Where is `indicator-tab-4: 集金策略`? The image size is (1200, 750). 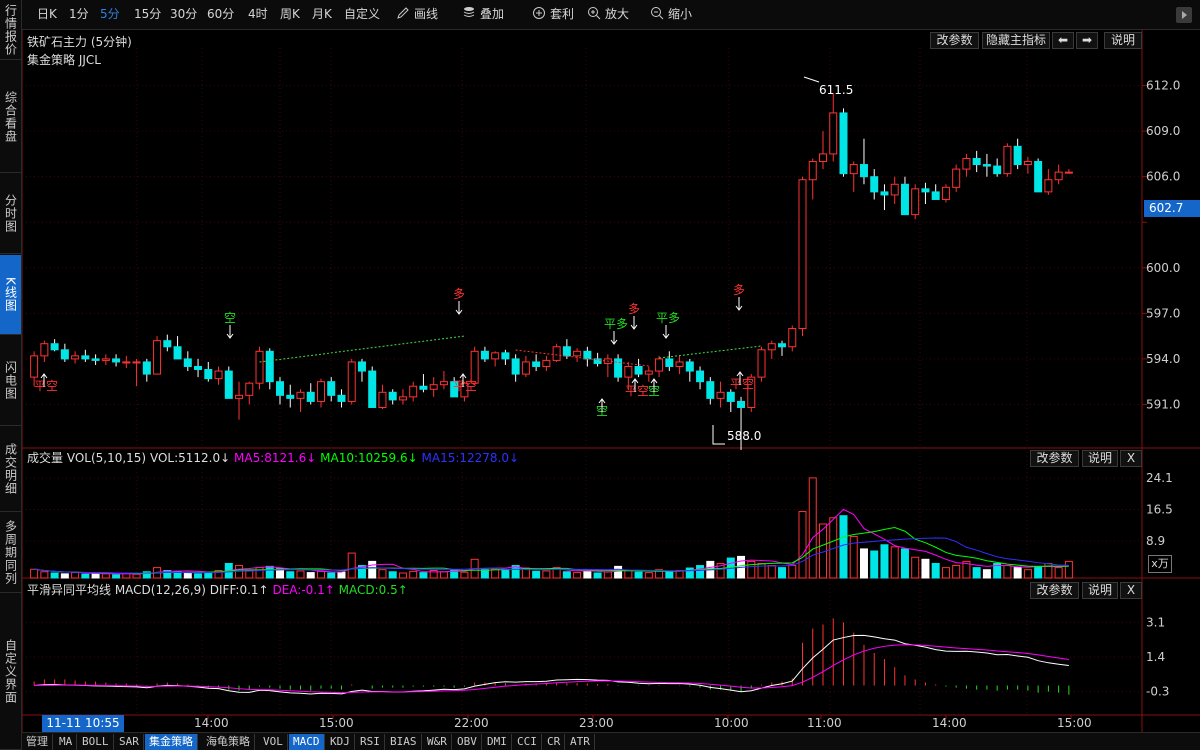
indicator-tab-4: 集金策略 is located at coordinates (171, 742).